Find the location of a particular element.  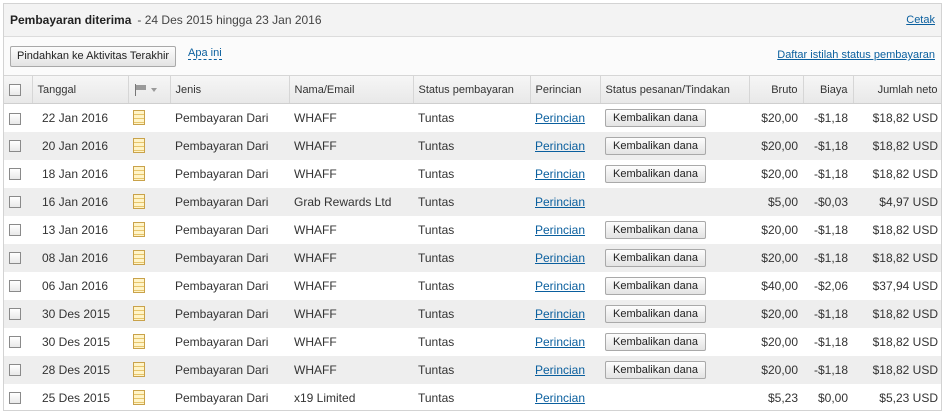

row-date: 13 Jan 2016 is located at coordinates (75, 229).